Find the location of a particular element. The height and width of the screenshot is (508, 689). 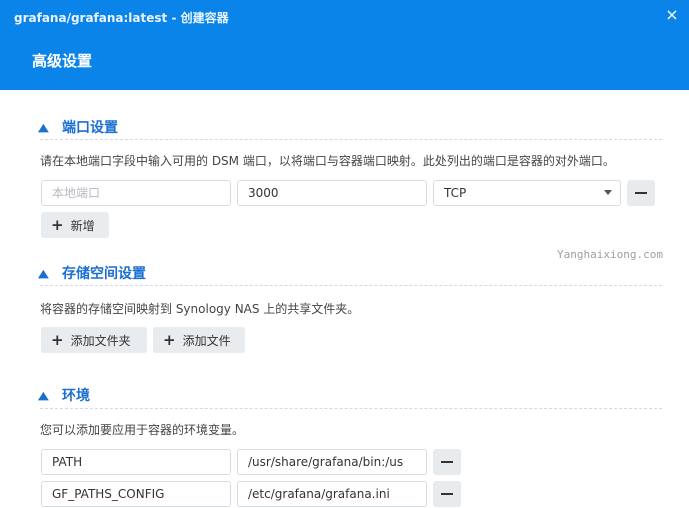

env-section-title: 环境 is located at coordinates (76, 396).